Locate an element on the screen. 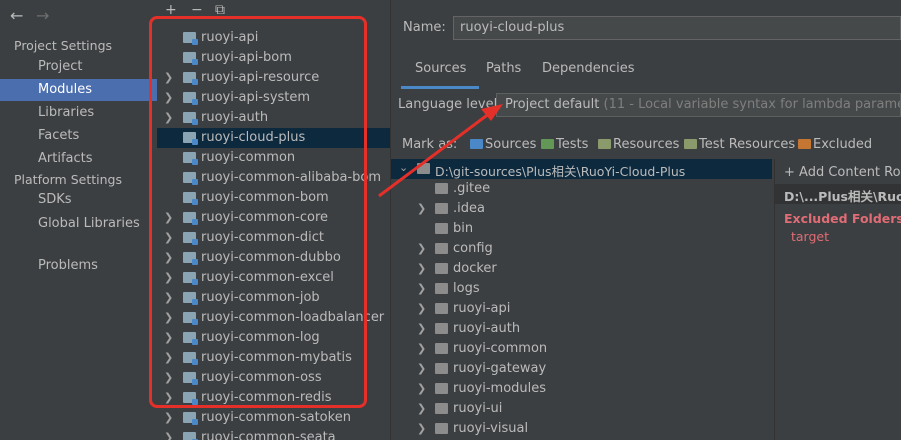 This screenshot has height=440, width=901. arrow-shaft is located at coordinates (434, 154).